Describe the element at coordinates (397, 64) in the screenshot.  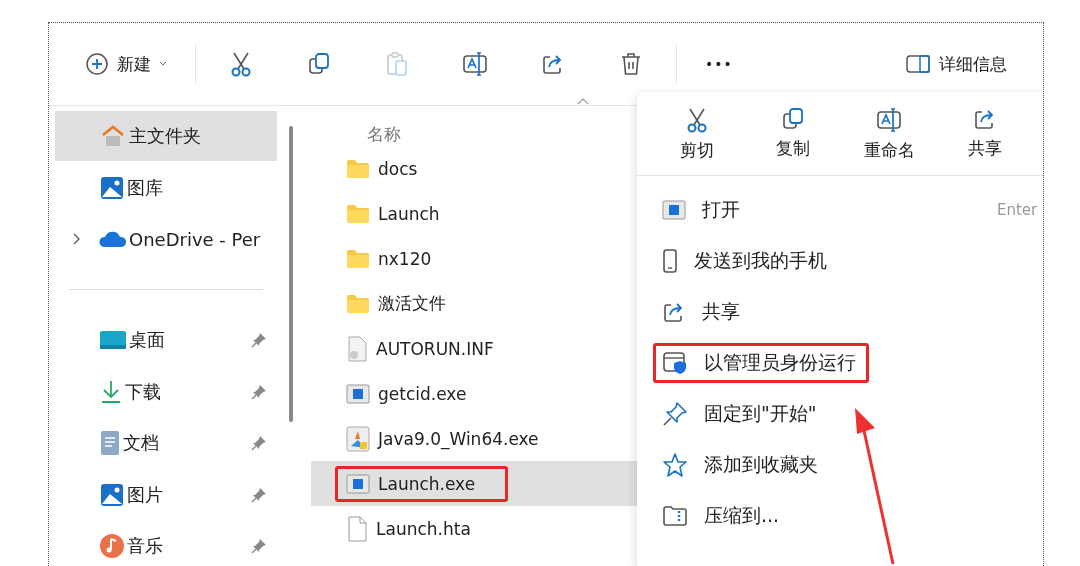
I see `paste-icon` at that location.